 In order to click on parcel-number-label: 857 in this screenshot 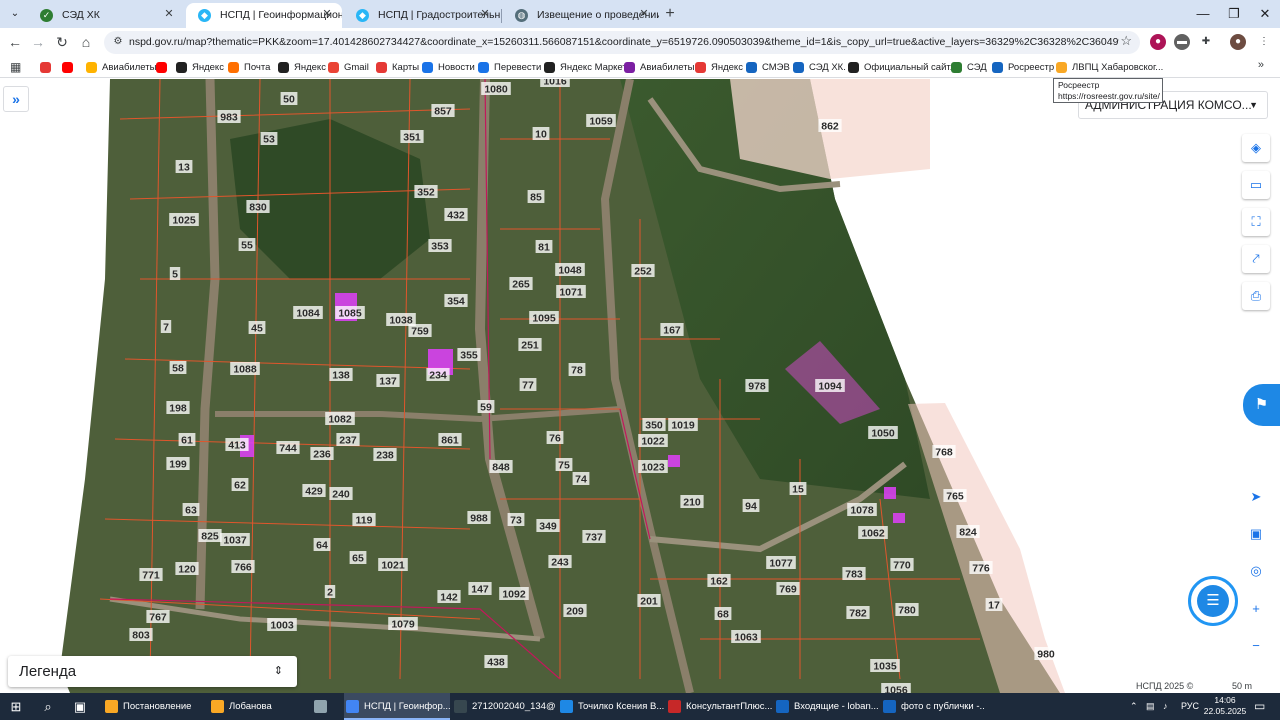, I will do `click(443, 112)`.